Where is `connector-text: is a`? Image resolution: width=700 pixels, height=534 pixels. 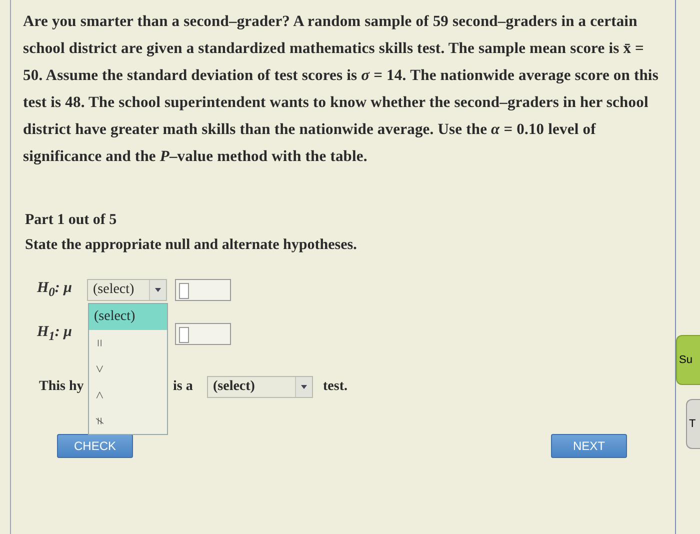
connector-text: is a is located at coordinates (183, 387).